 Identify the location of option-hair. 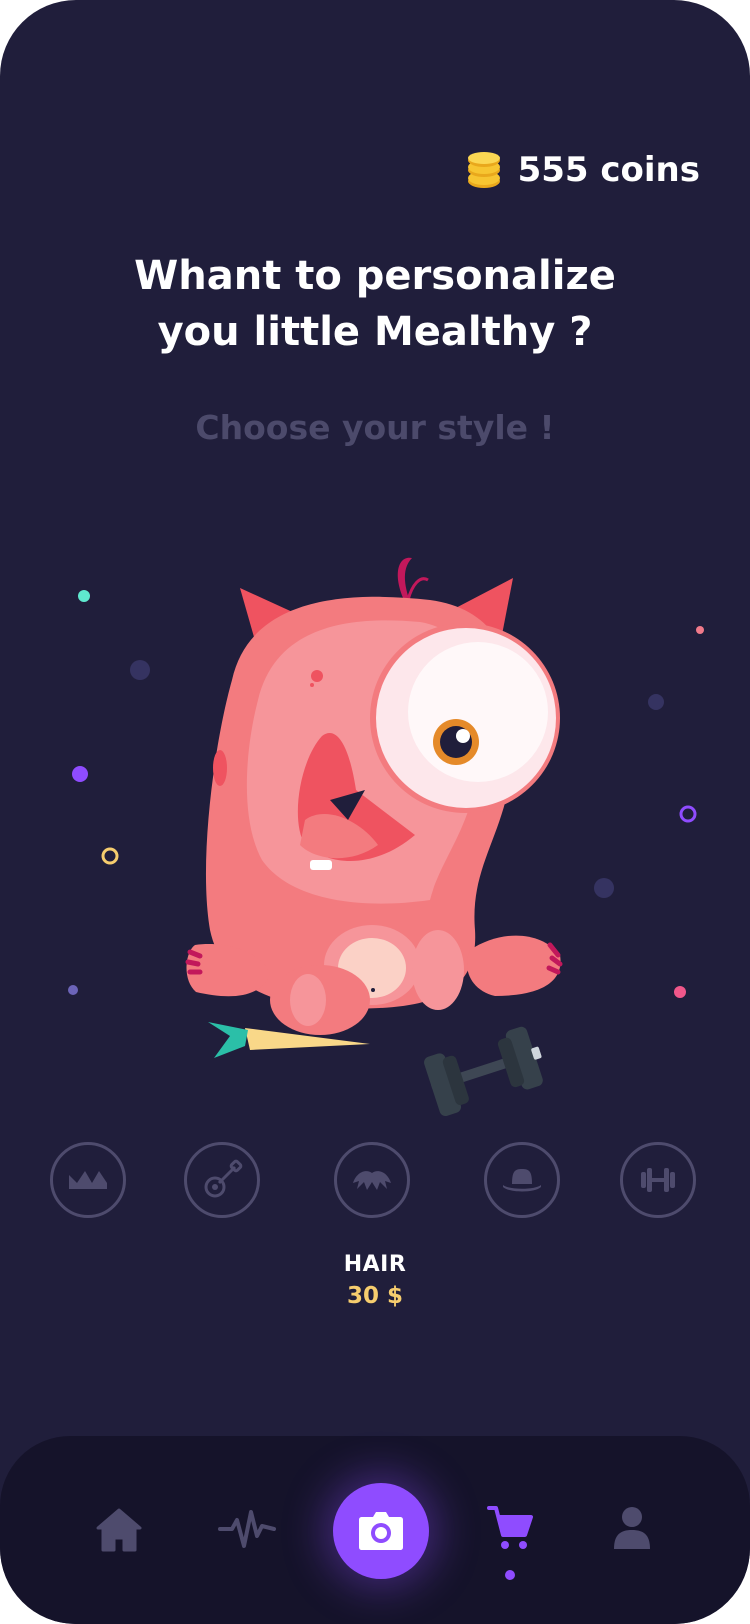
(372, 1180).